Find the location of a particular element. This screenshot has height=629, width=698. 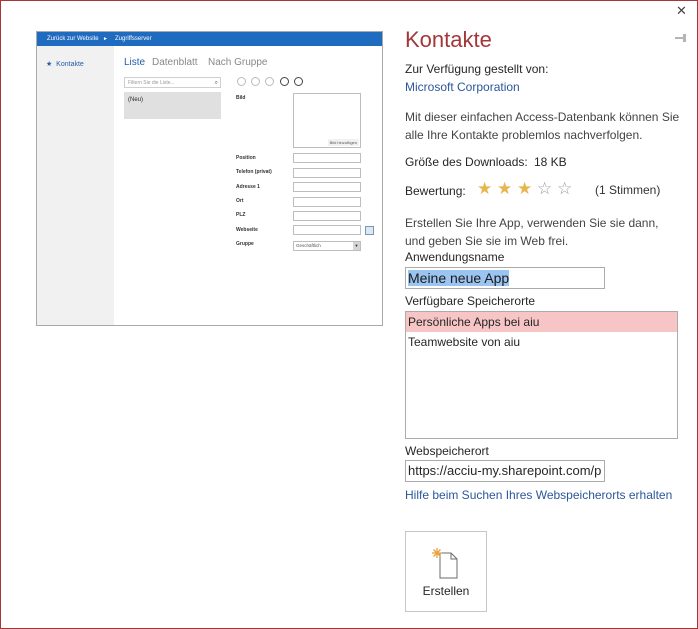

preview-field-label: Ort is located at coordinates (240, 201).